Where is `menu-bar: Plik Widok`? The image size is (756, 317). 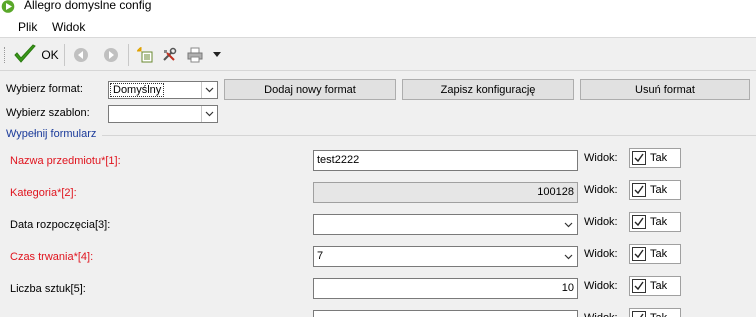 menu-bar: Plik Widok is located at coordinates (378, 26).